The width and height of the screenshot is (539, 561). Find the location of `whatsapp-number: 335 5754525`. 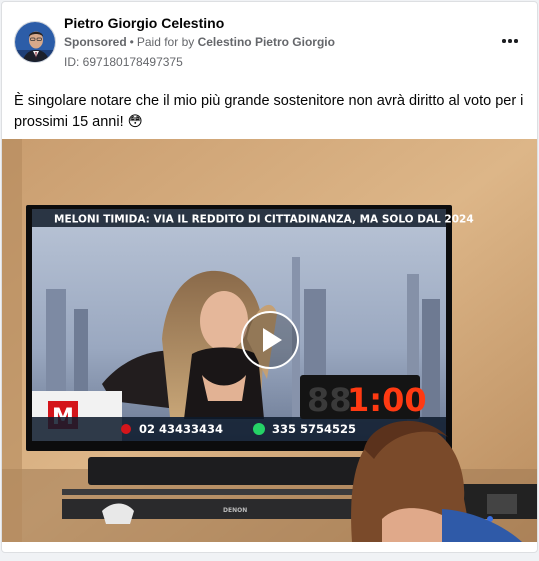

whatsapp-number: 335 5754525 is located at coordinates (314, 429).